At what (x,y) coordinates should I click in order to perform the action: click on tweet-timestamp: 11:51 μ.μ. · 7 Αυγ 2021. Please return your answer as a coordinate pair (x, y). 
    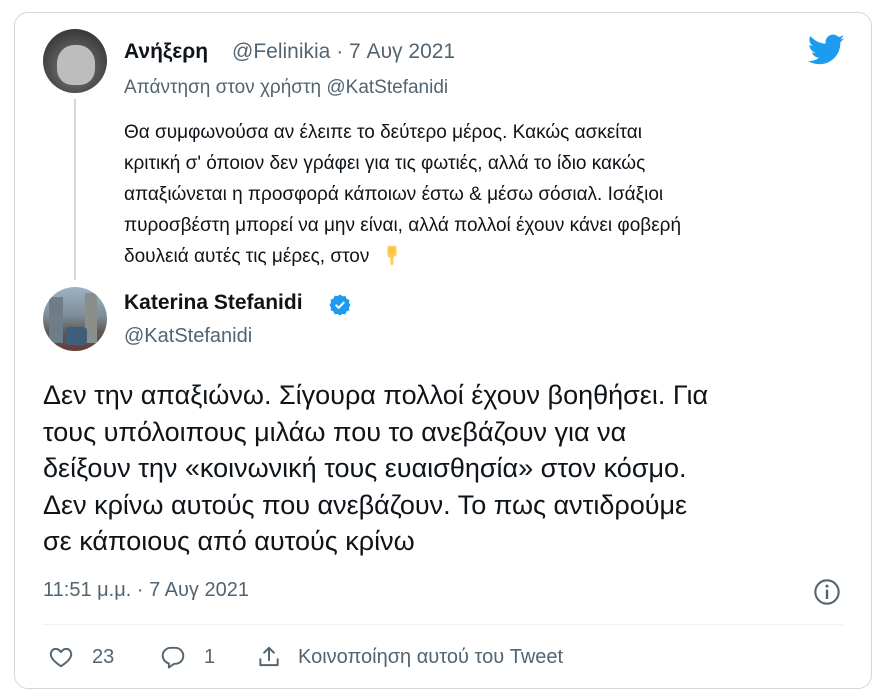
    Looking at the image, I should click on (146, 590).